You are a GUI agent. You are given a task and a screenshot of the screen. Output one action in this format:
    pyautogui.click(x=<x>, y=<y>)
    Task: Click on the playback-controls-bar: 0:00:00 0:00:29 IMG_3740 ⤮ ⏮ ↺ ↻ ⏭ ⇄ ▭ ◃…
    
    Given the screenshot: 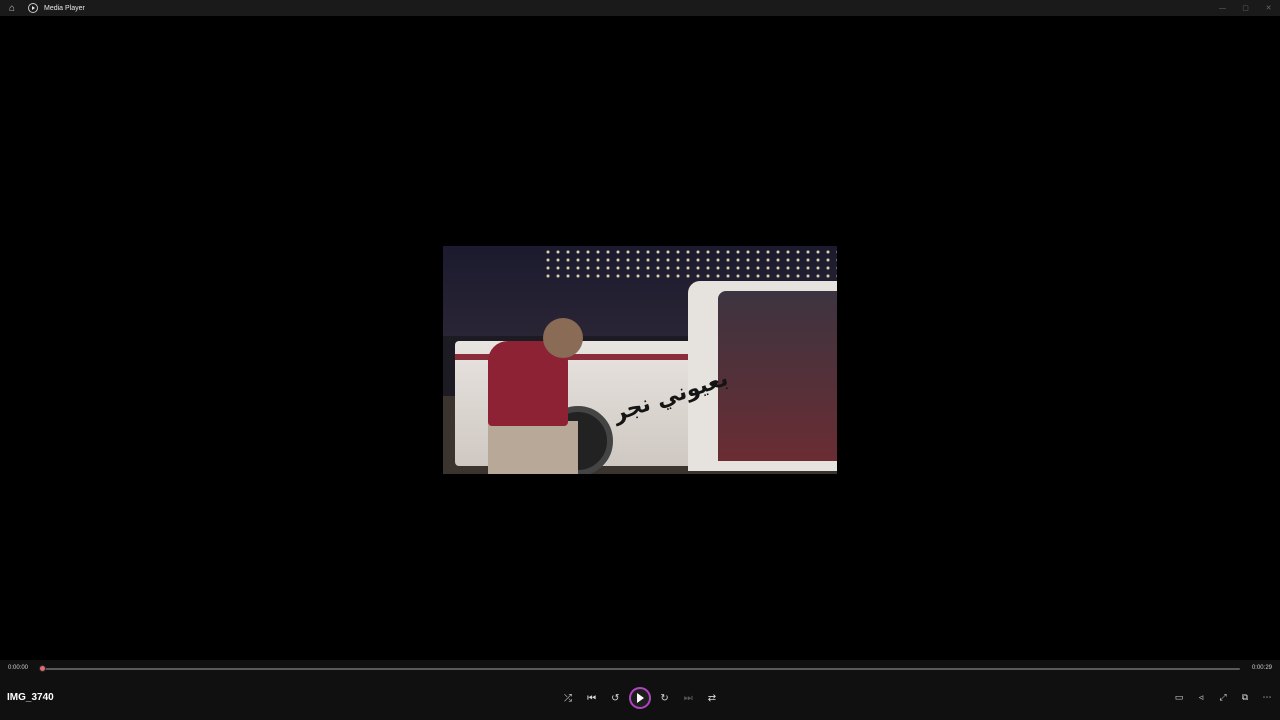 What is the action you would take?
    pyautogui.click(x=640, y=690)
    